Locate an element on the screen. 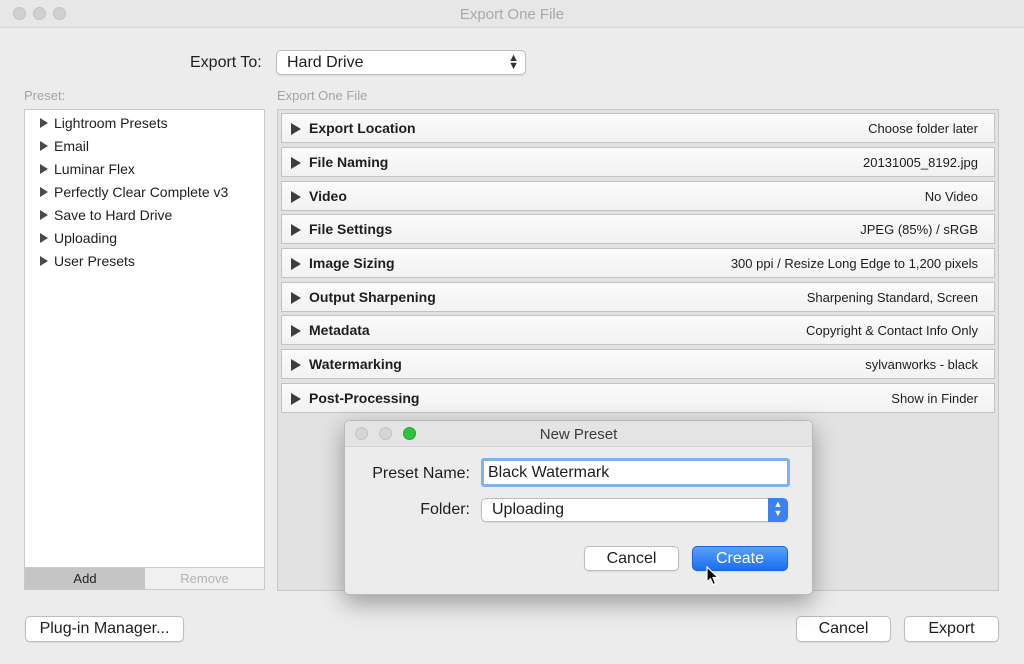  dialog-cancel-button: Cancel is located at coordinates (631, 558).